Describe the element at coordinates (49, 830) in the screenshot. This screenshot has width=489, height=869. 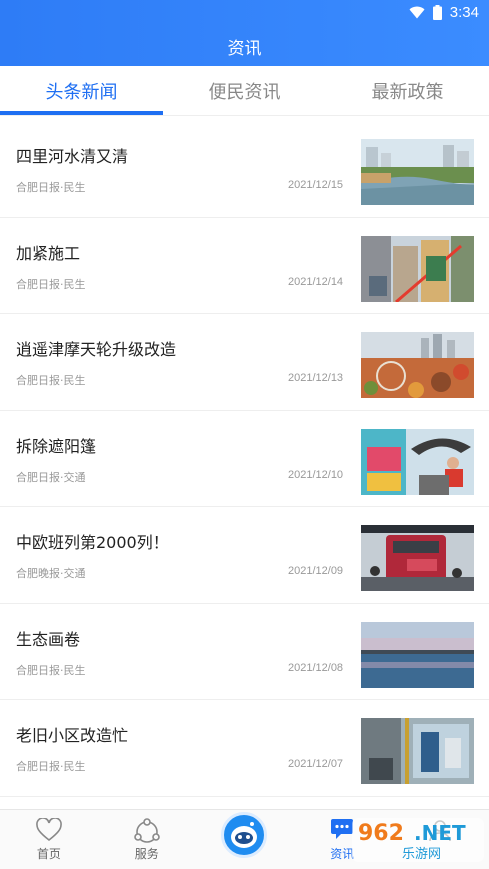
I see `heart-icon` at that location.